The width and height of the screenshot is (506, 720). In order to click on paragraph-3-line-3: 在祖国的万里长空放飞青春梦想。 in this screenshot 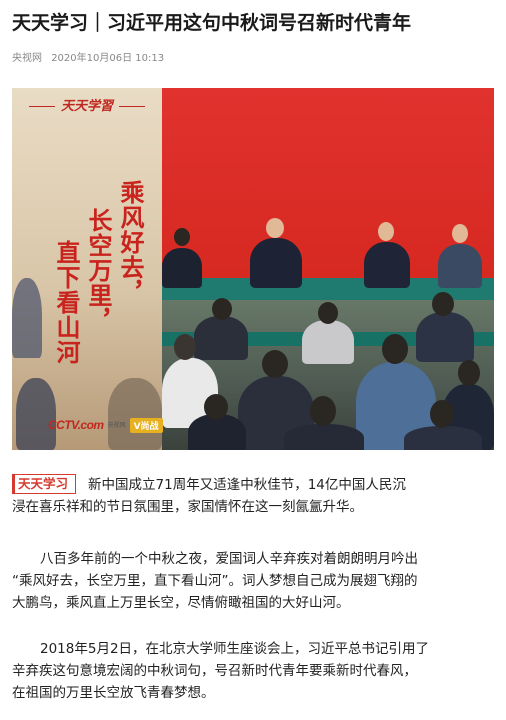, I will do `click(113, 693)`.